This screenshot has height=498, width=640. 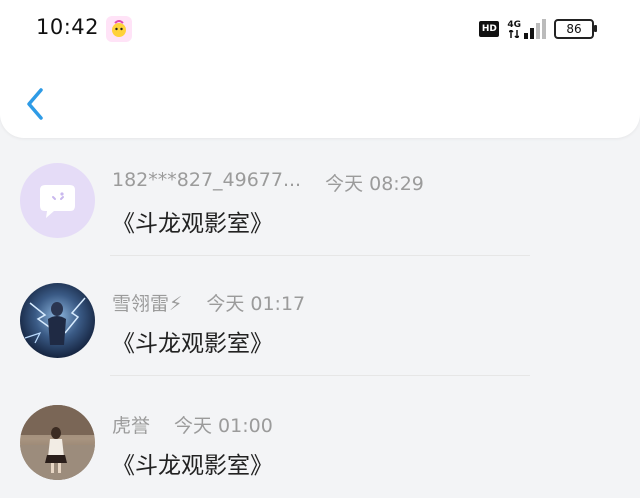 I want to click on chat-bubble-icon, so click(x=57, y=201).